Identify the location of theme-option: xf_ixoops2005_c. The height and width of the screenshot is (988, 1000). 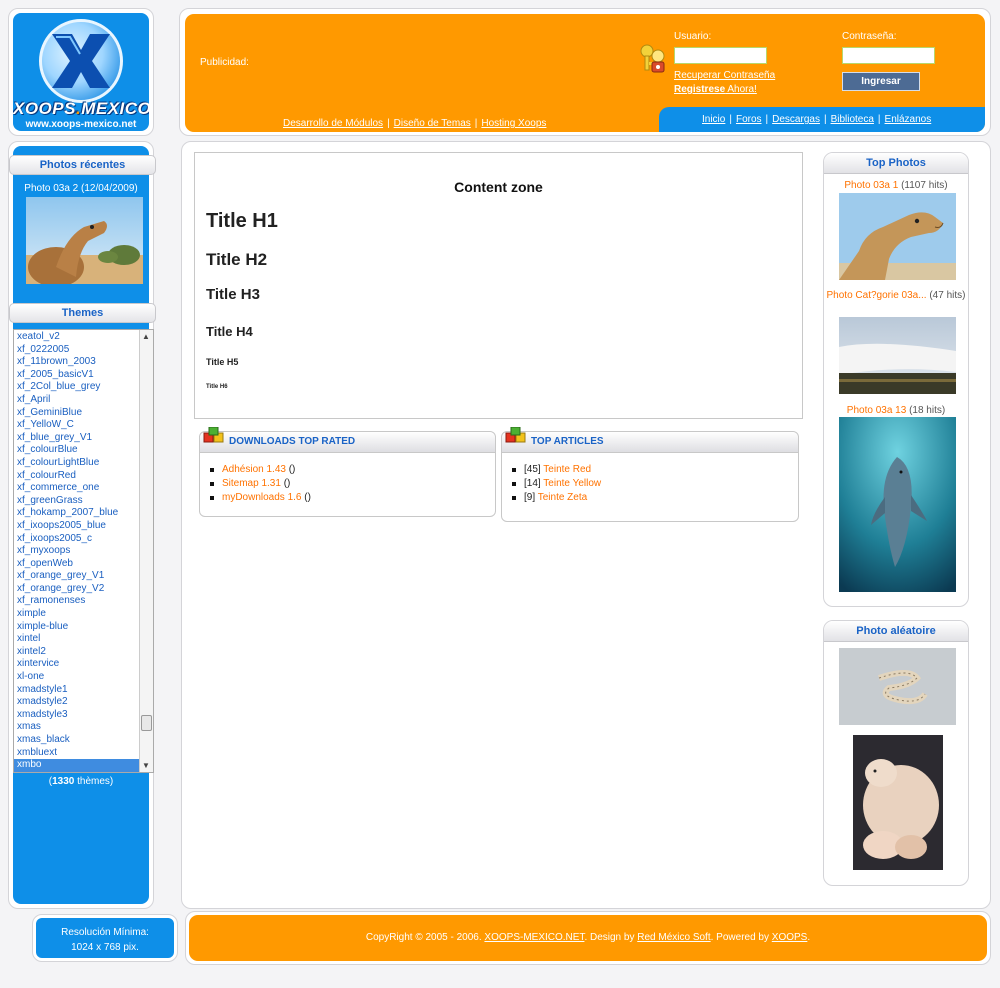
(77, 539).